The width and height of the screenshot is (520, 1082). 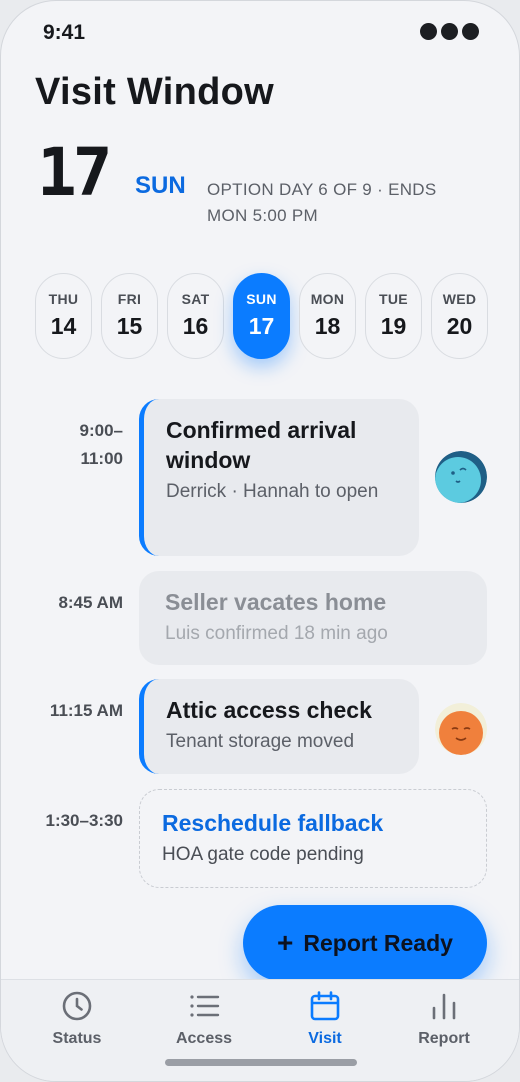 I want to click on day-pill-number: 15, so click(x=129, y=326).